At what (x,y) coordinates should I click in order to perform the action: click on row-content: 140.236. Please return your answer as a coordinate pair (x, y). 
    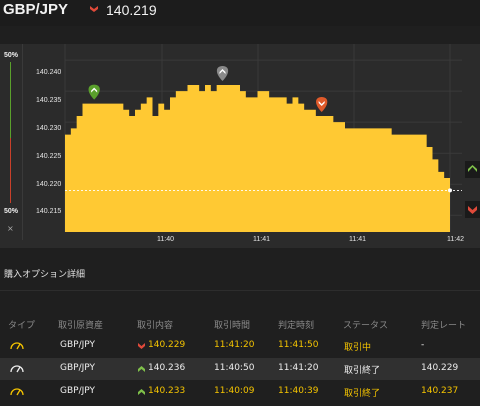
    Looking at the image, I should click on (167, 368).